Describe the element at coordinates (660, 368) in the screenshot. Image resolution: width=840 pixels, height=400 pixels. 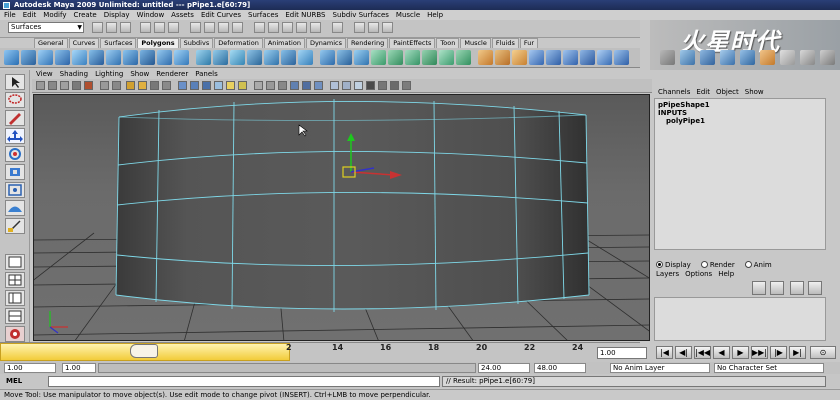
I see `anim-layer-dropdown: No Anim Layer` at that location.